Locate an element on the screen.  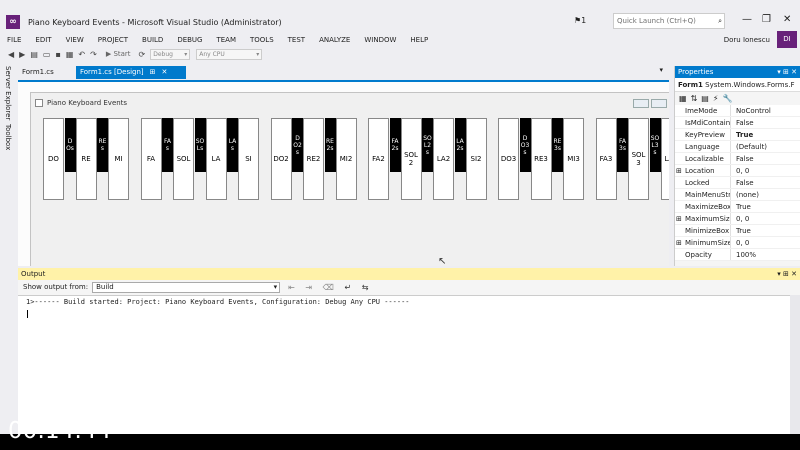
back-icon: ◀ is located at coordinates (11, 54).